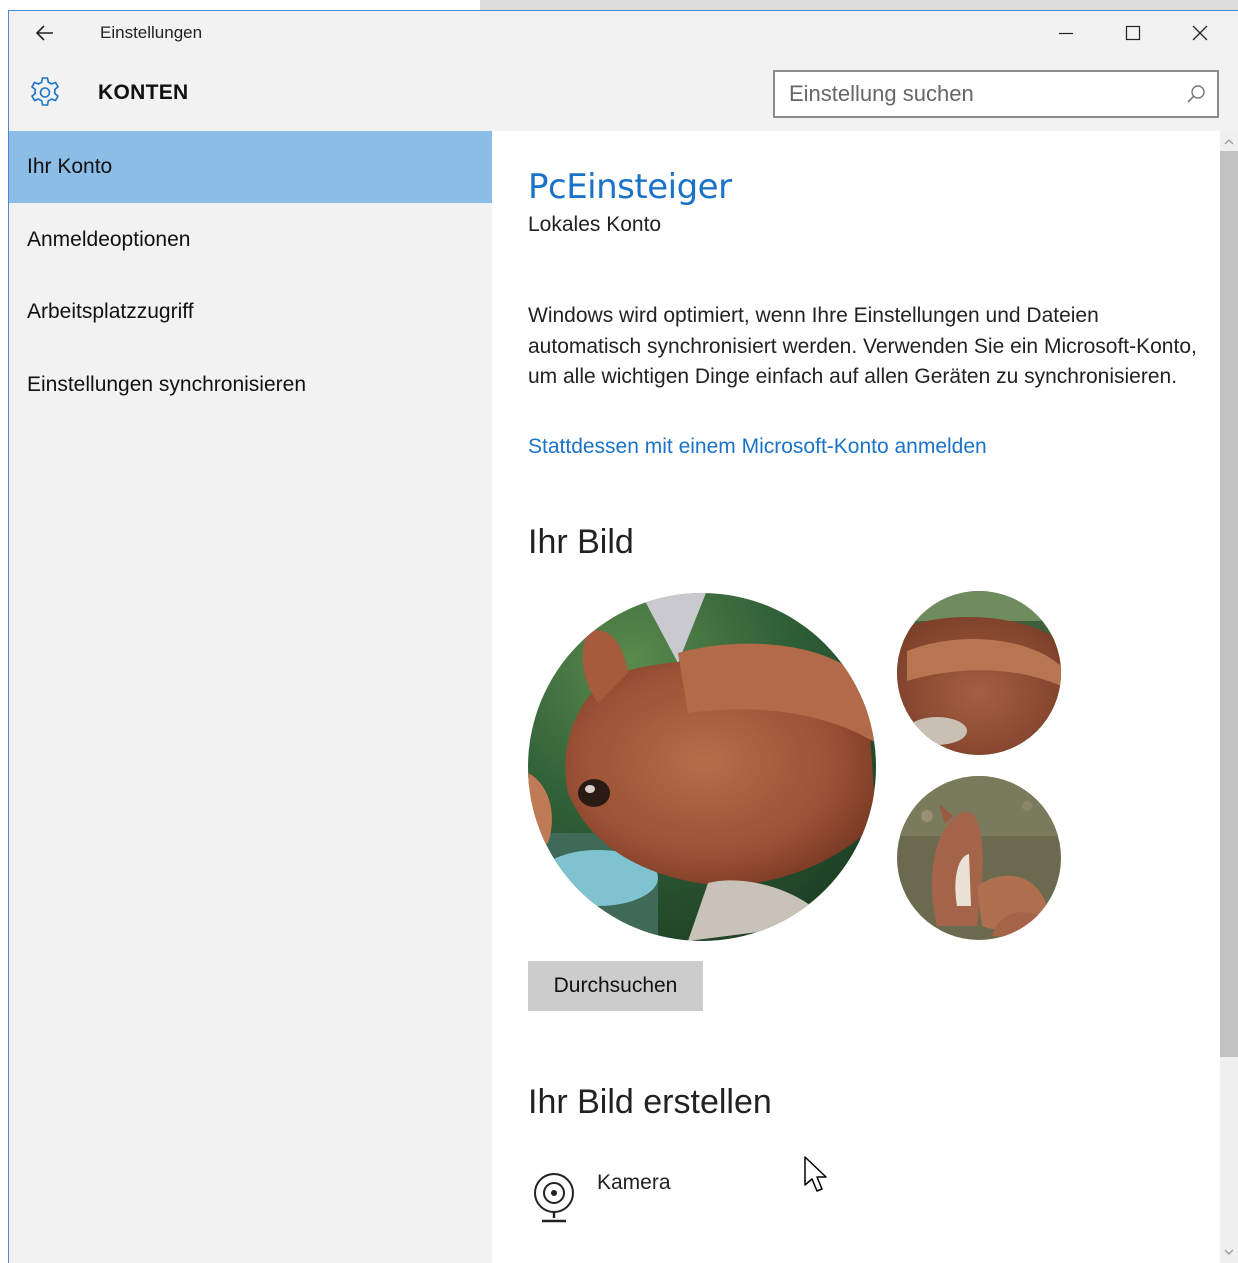  What do you see at coordinates (623, 33) in the screenshot?
I see `title-bar: Einstellungen` at bounding box center [623, 33].